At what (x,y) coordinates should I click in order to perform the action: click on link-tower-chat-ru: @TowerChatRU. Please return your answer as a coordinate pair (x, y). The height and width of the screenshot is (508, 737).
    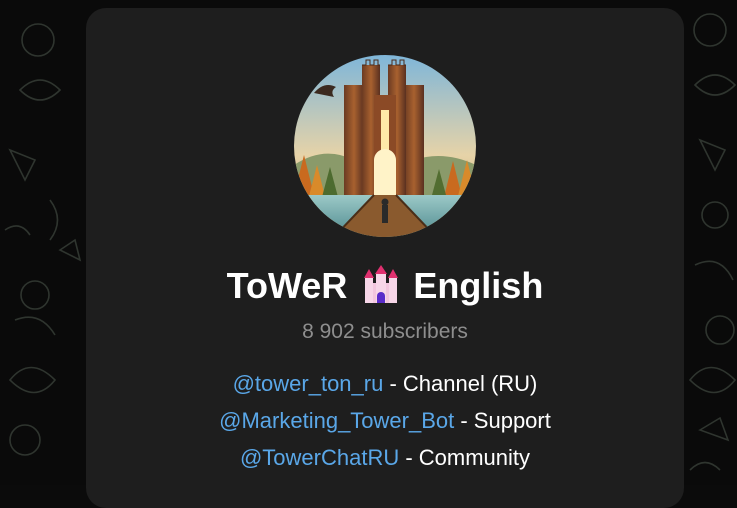
    Looking at the image, I should click on (319, 457).